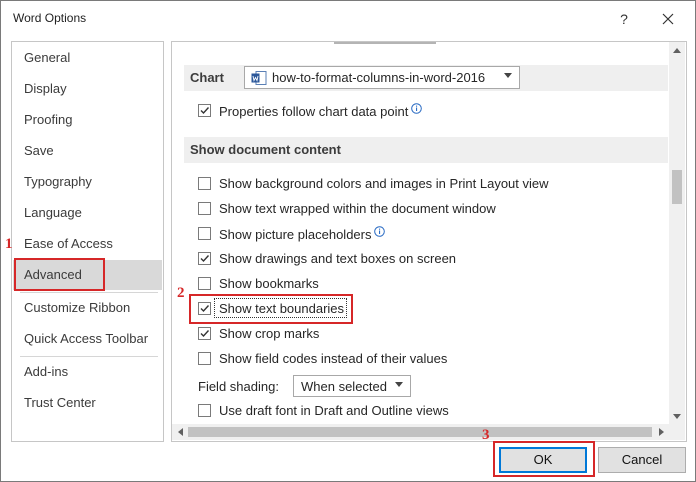  What do you see at coordinates (87, 403) in the screenshot?
I see `sidebar-item-trust-center: Trust Center` at bounding box center [87, 403].